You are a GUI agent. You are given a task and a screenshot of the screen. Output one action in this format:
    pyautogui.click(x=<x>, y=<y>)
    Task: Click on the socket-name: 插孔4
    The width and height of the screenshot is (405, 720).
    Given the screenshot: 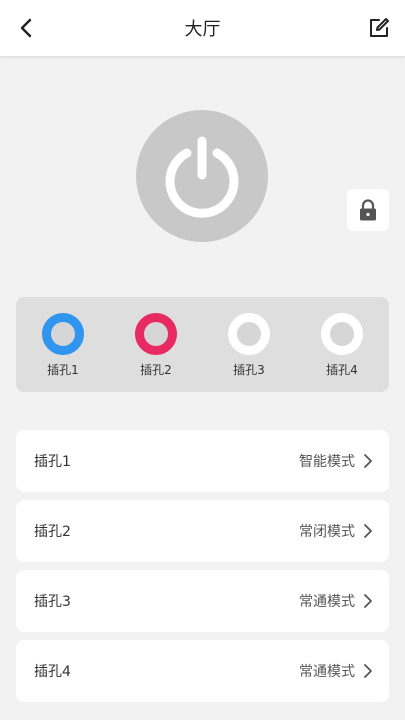 What is the action you would take?
    pyautogui.click(x=52, y=672)
    